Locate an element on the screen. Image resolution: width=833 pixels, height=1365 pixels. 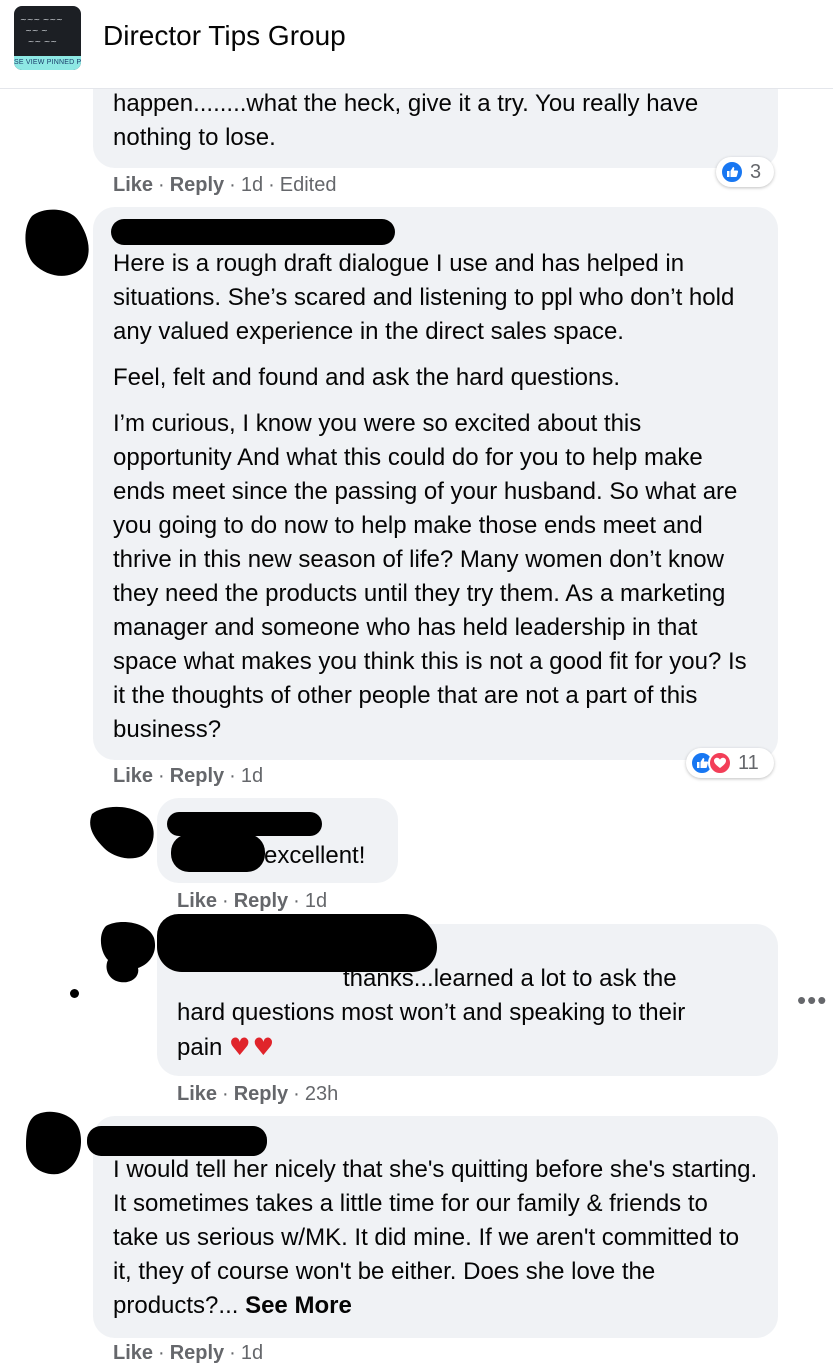
group-avatar: ~~~ ~~~ ~~ ~ ~~ ~~ SE VIEW PINNED P is located at coordinates (47, 38).